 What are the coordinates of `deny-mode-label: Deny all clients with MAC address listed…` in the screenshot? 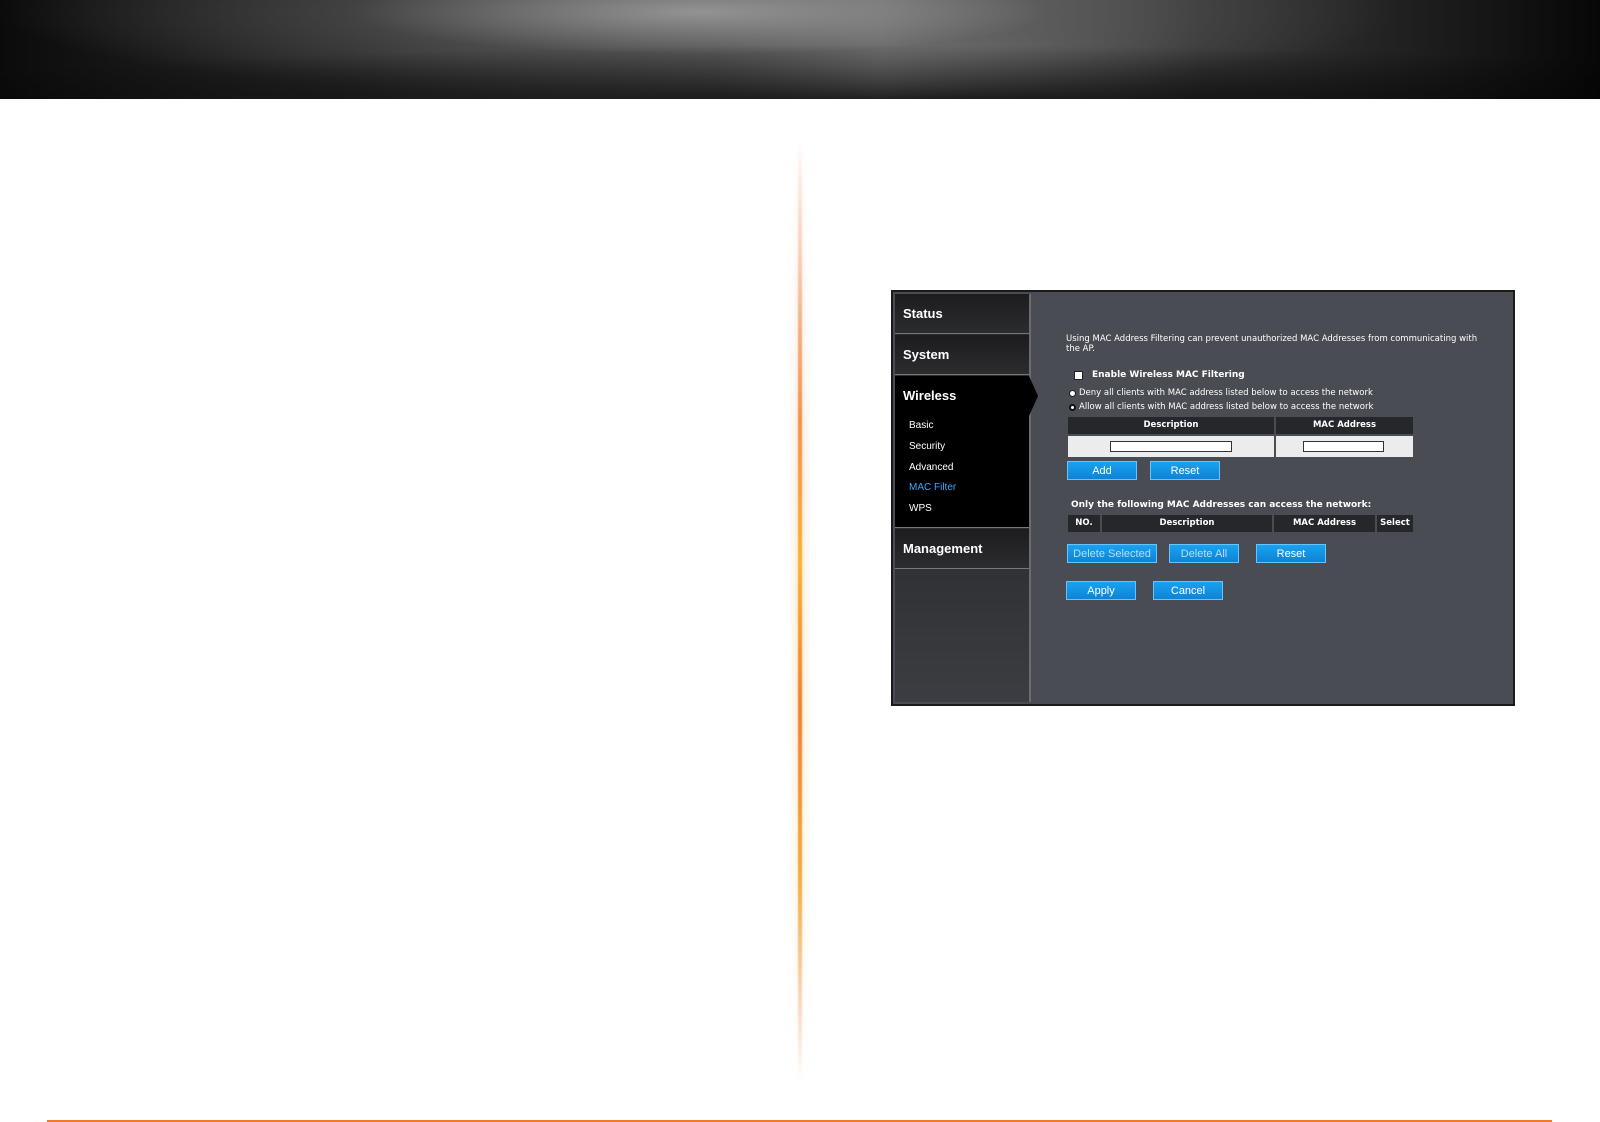 It's located at (1226, 393).